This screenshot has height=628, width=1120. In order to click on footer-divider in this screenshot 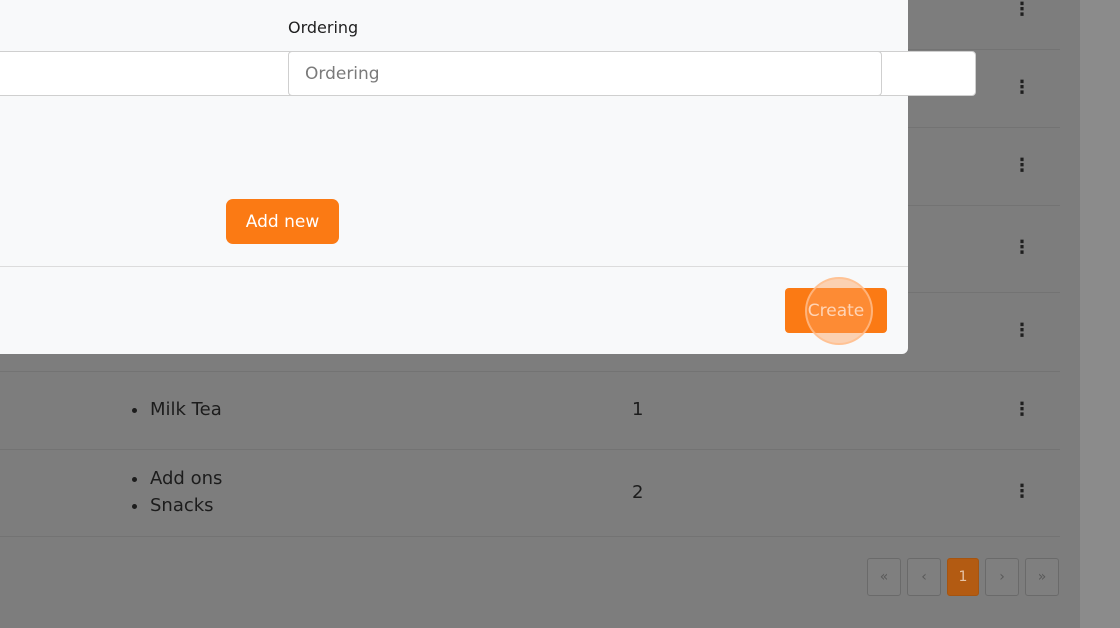, I will do `click(454, 266)`.